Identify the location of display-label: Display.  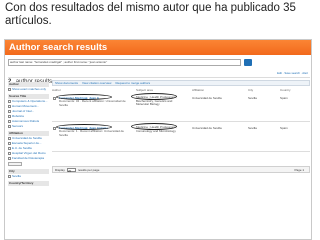
(60, 169).